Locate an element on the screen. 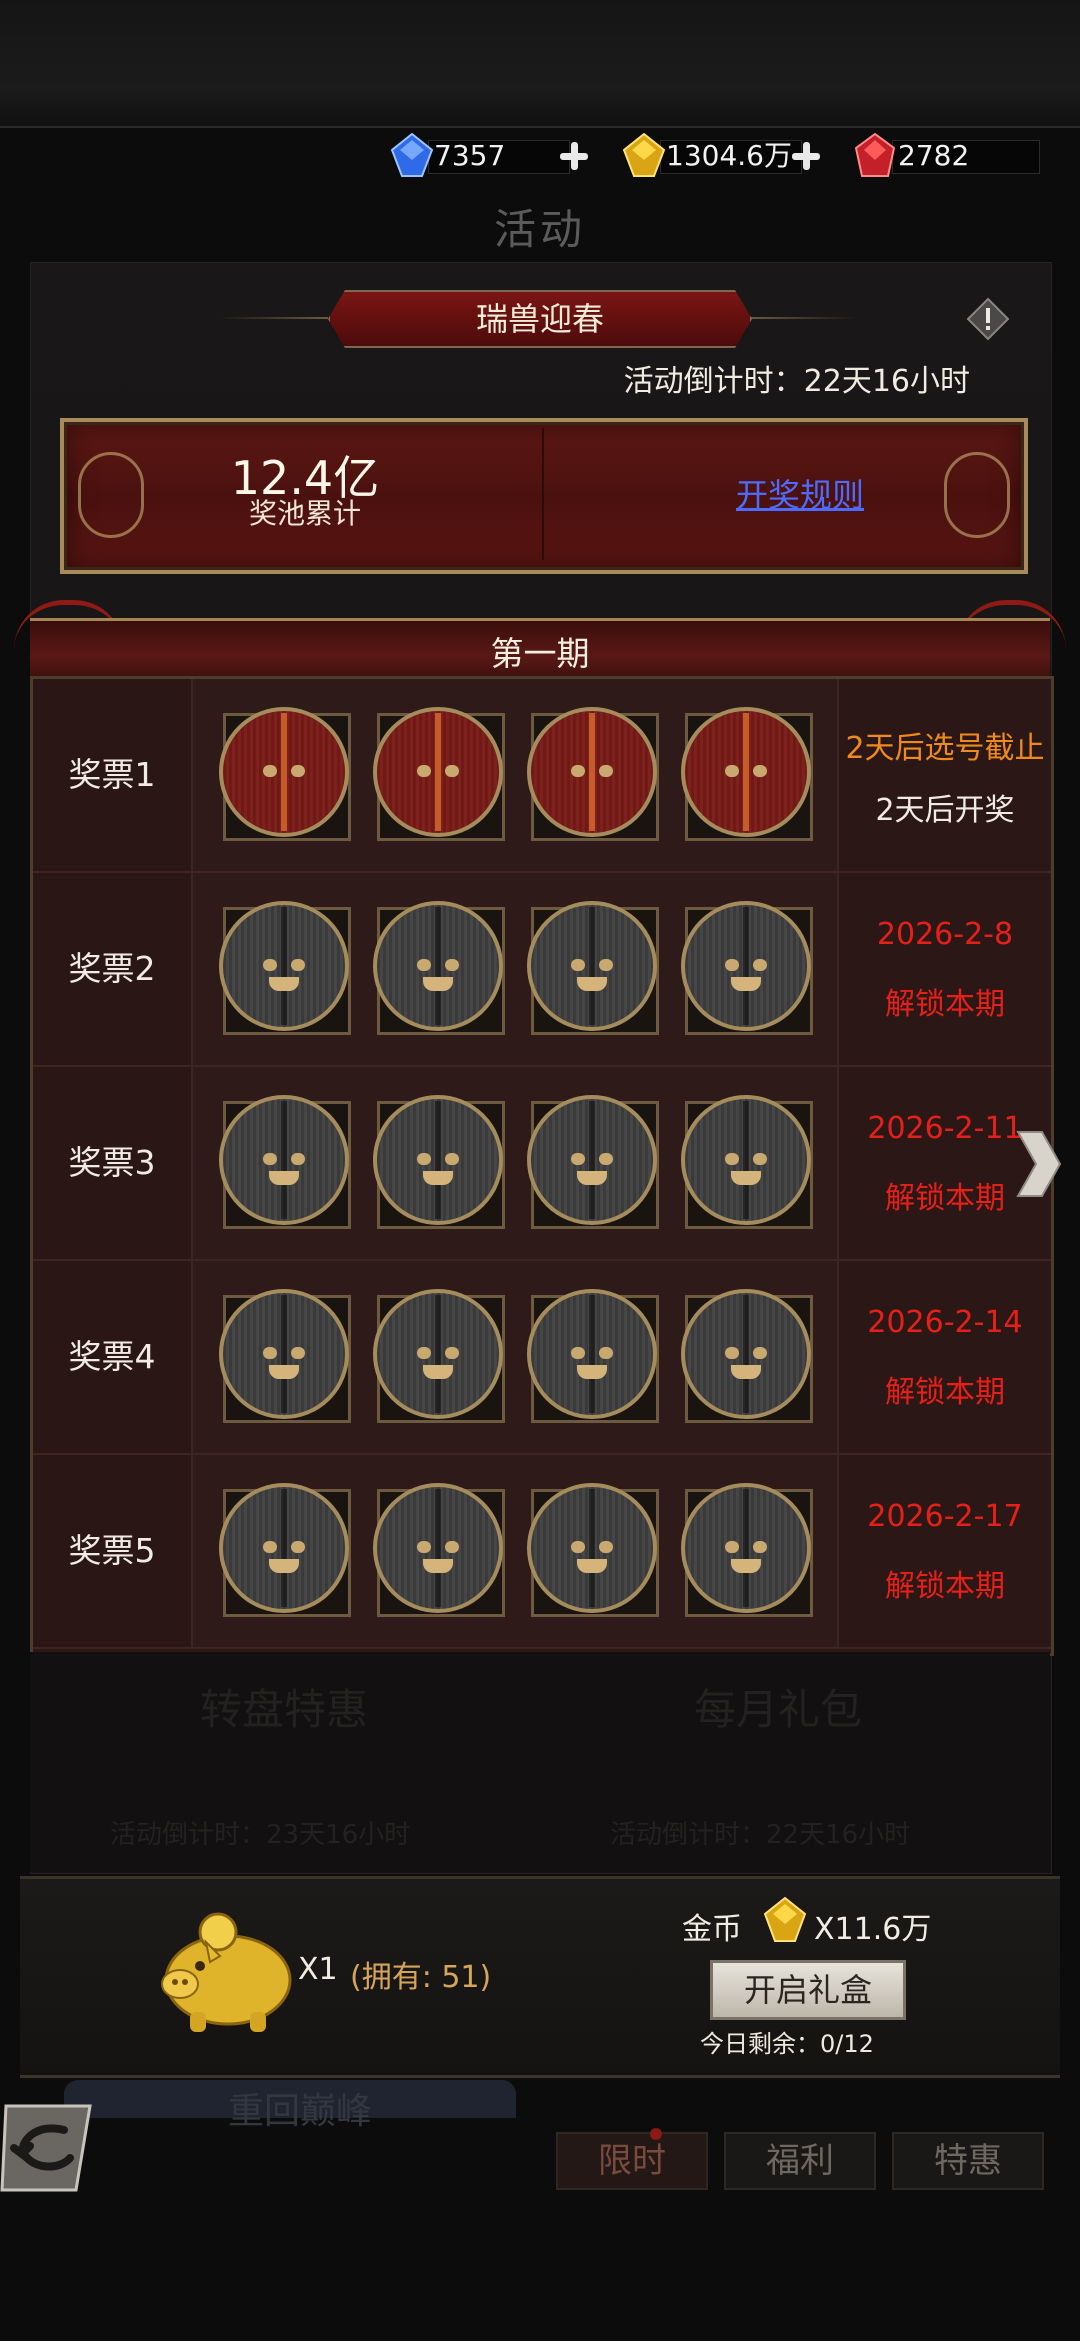 Image resolution: width=1080 pixels, height=2341 pixels. event-title: 瑞兽迎春 is located at coordinates (540, 319).